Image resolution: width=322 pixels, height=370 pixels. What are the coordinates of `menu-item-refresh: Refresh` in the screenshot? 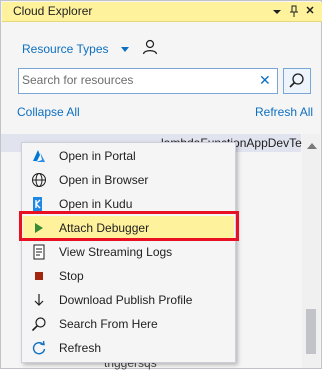 It's located at (128, 348).